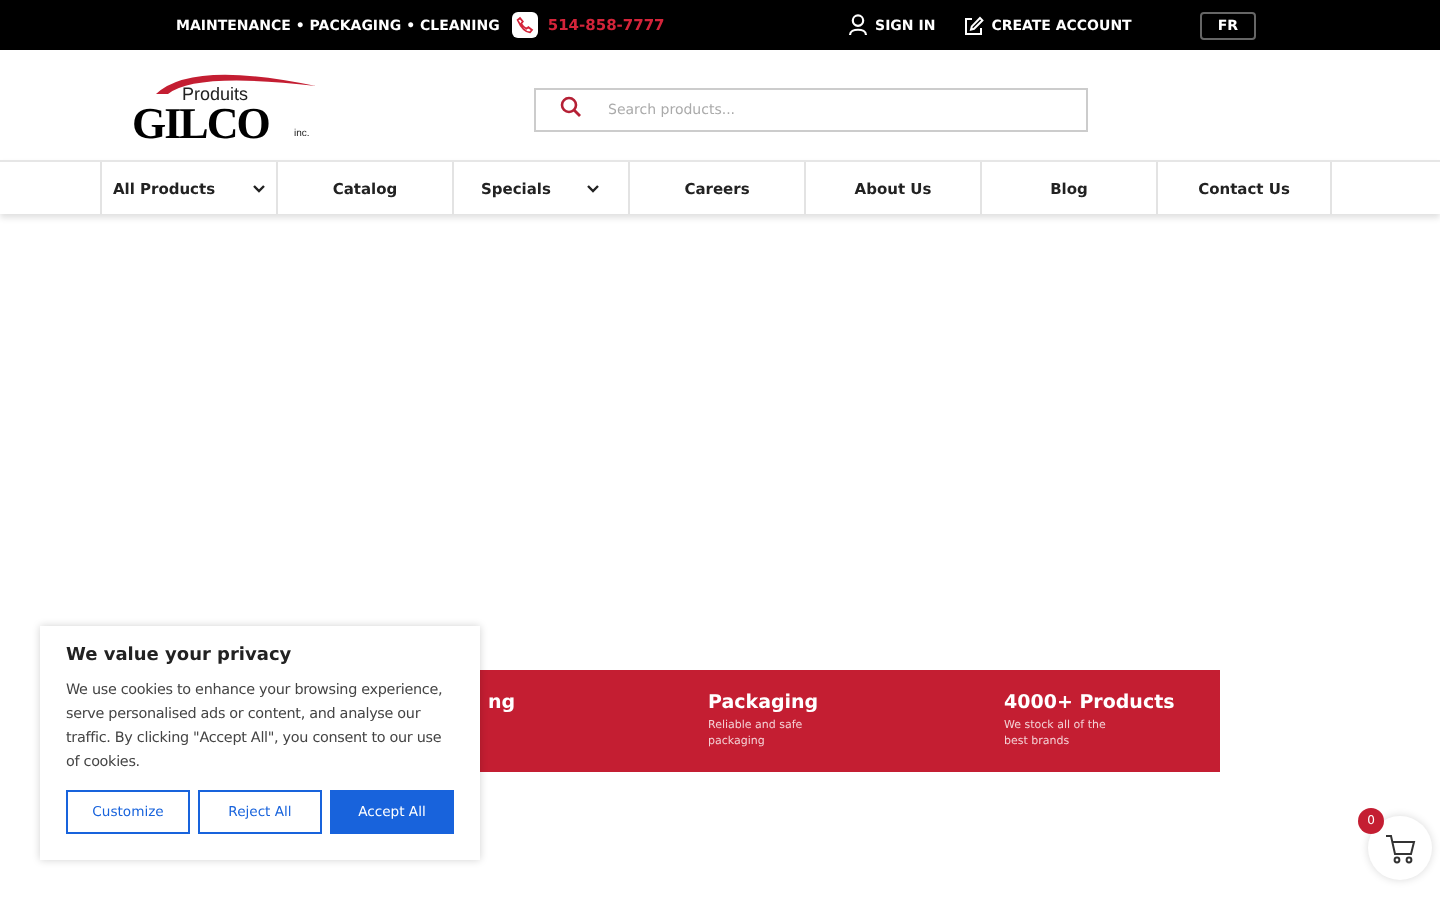  What do you see at coordinates (1400, 848) in the screenshot?
I see `cart-icon` at bounding box center [1400, 848].